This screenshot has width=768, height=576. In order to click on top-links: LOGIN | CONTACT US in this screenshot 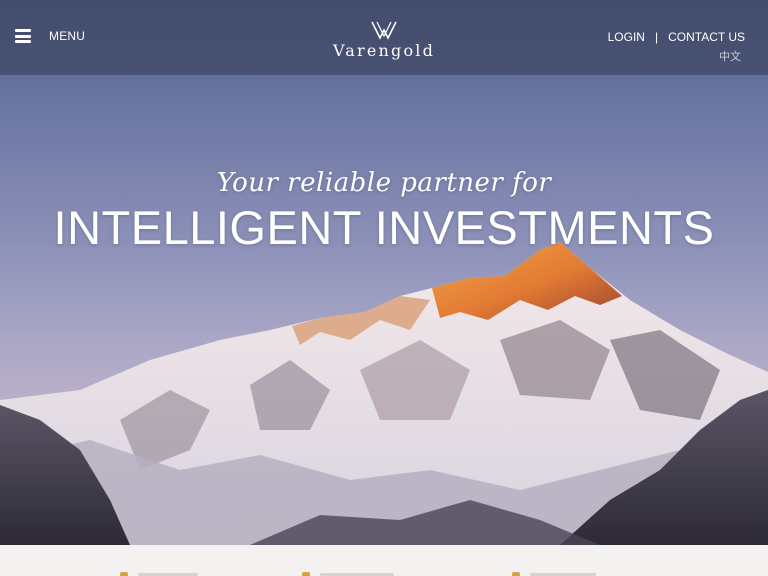, I will do `click(676, 37)`.